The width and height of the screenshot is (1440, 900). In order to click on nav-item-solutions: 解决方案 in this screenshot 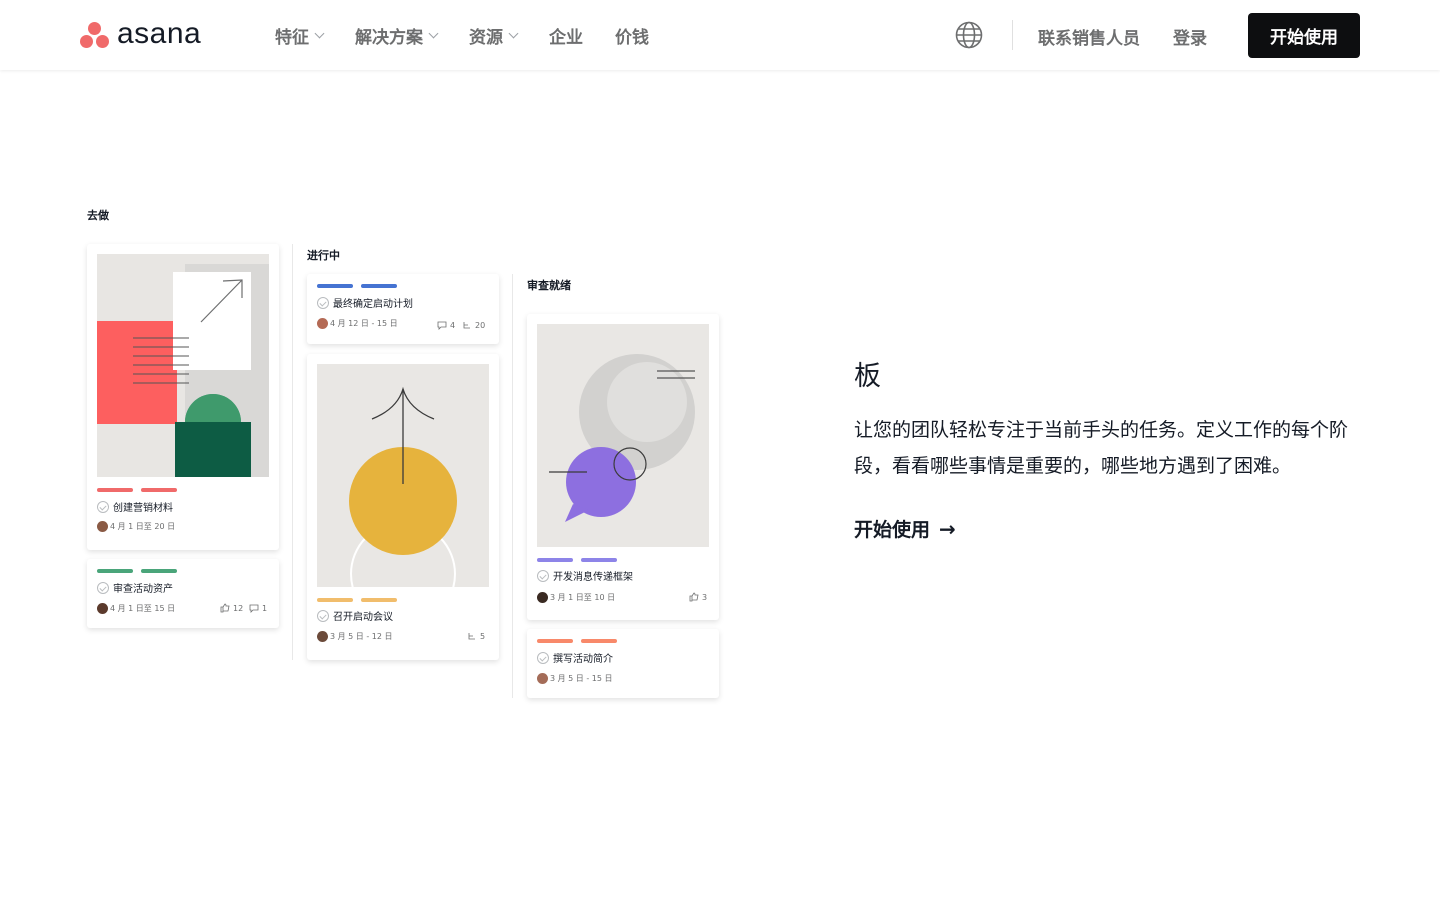, I will do `click(397, 35)`.